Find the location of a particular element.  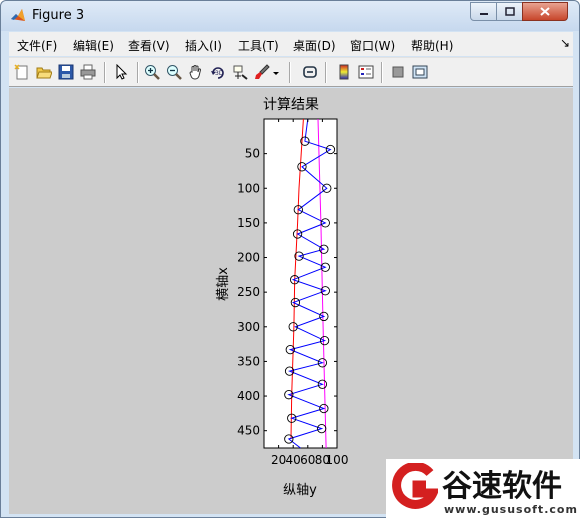

menu-help: 帮助(H) is located at coordinates (432, 45).